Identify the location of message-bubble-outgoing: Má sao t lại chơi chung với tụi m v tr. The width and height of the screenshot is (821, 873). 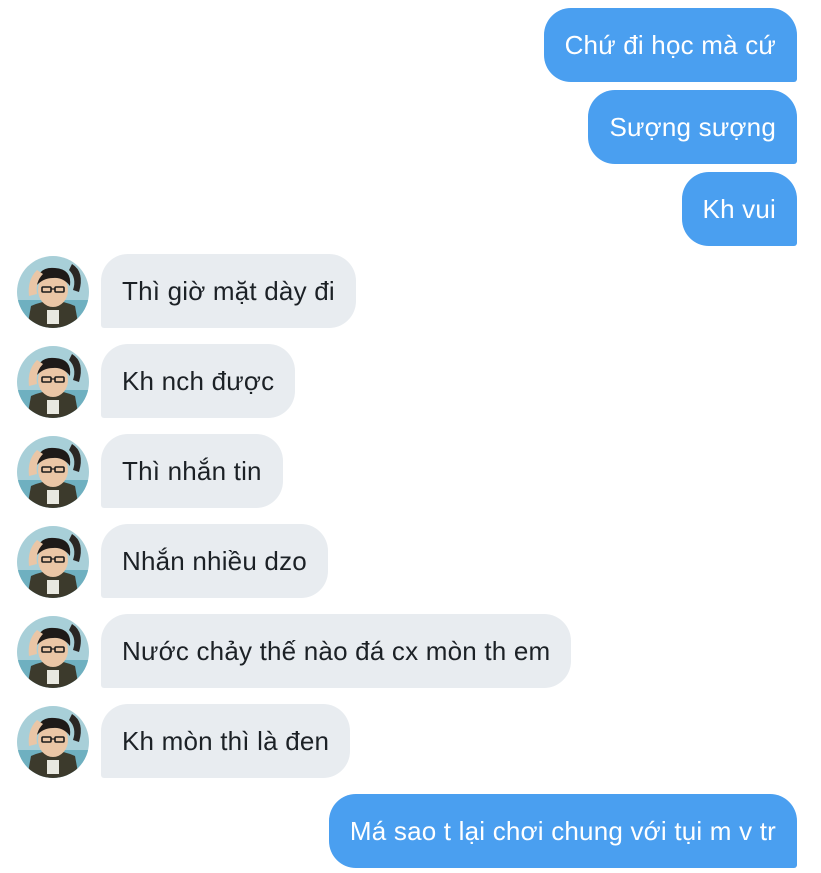
(562, 831).